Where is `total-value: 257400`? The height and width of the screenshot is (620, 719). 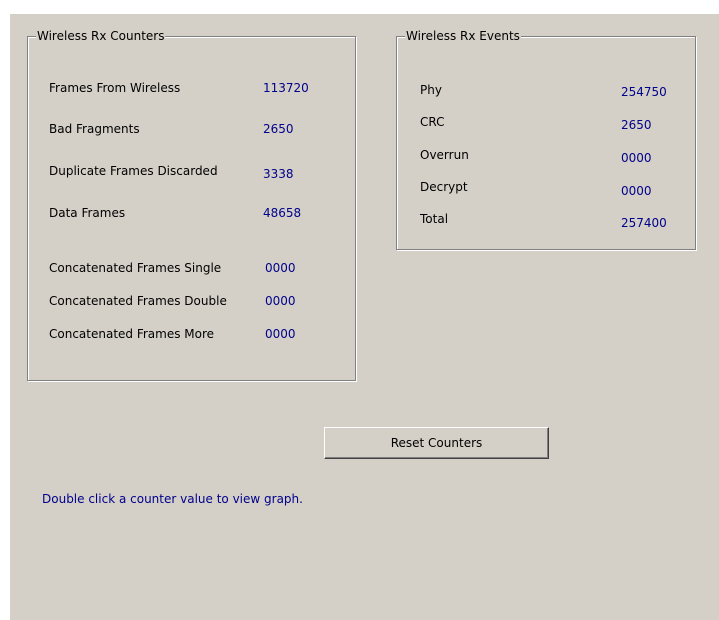
total-value: 257400 is located at coordinates (644, 223).